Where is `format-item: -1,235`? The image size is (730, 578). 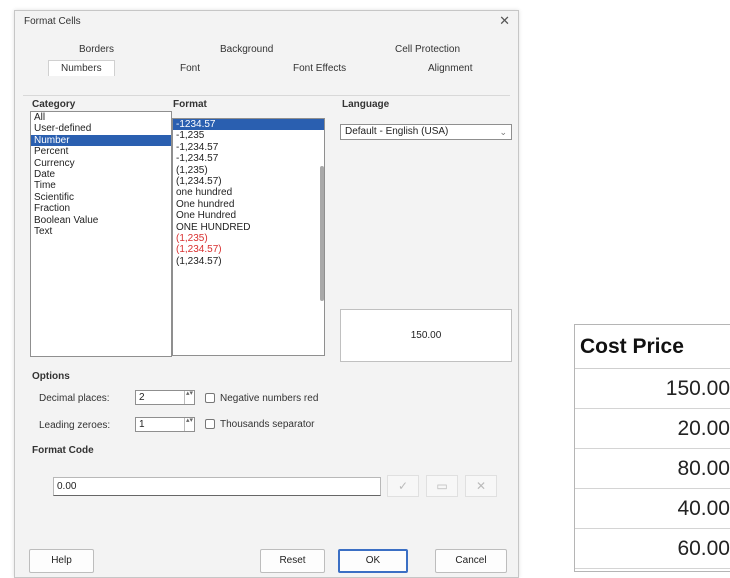 format-item: -1,235 is located at coordinates (248, 135).